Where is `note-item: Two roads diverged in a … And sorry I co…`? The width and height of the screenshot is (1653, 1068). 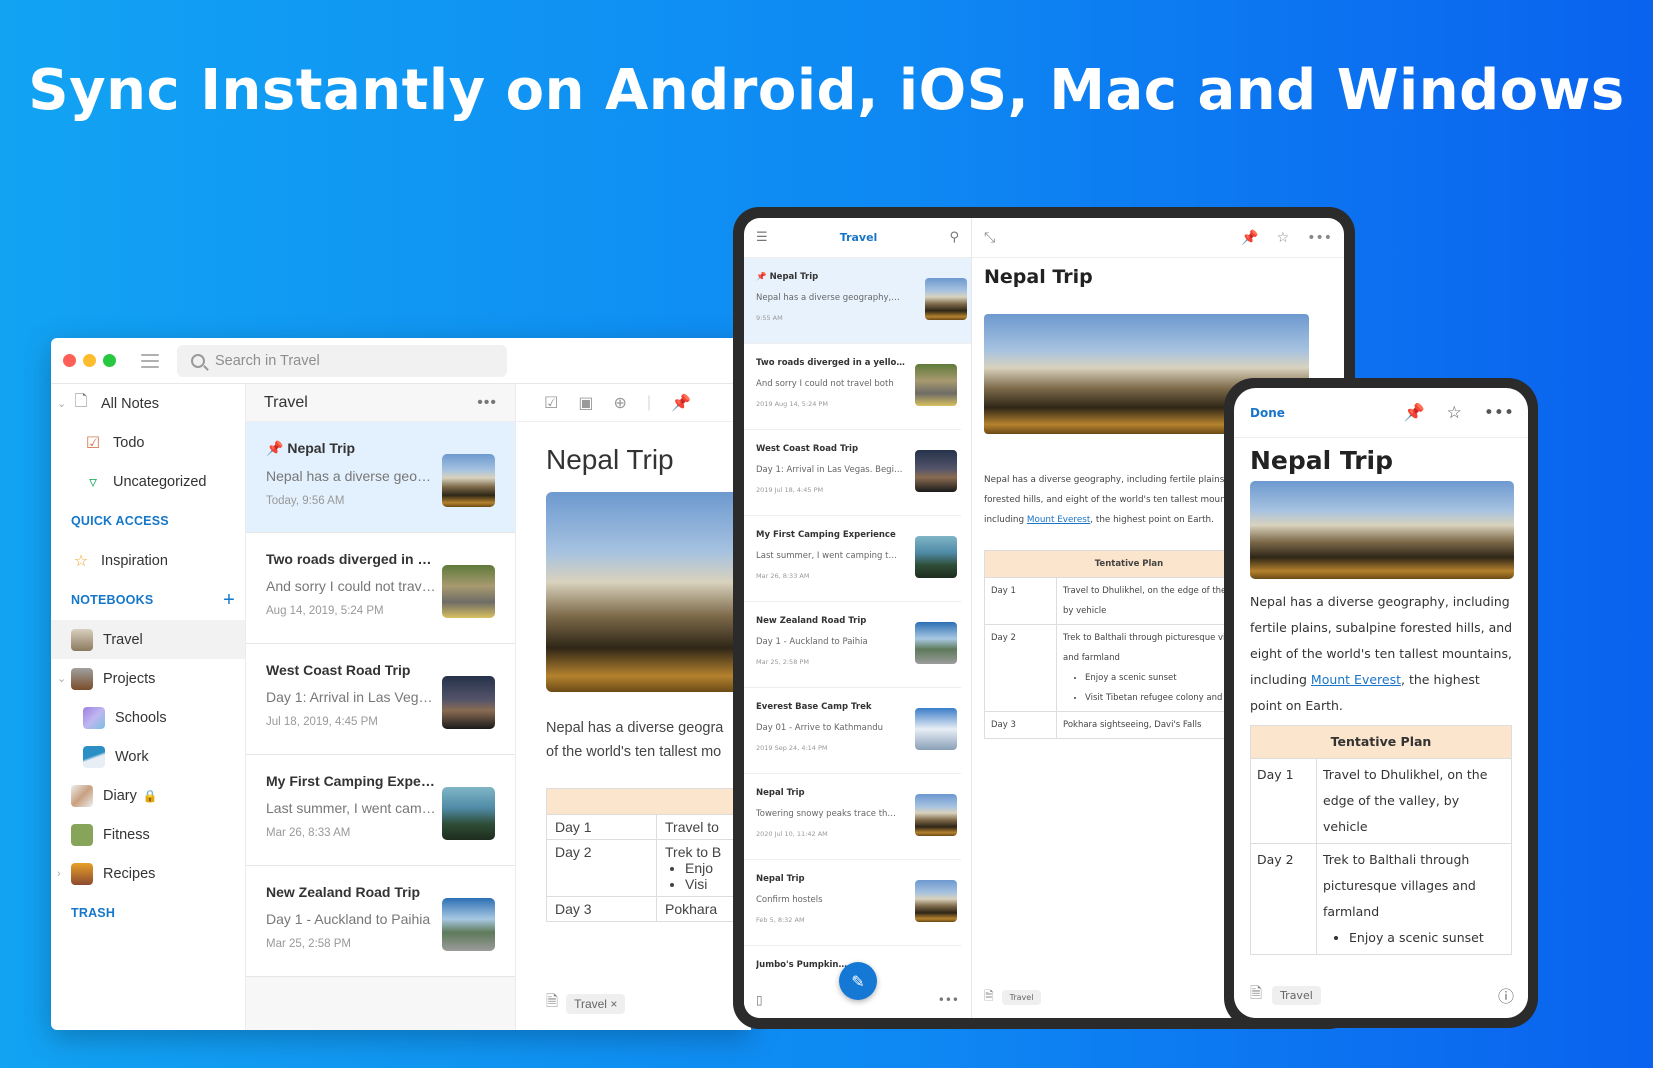 note-item: Two roads diverged in a … And sorry I co… is located at coordinates (380, 588).